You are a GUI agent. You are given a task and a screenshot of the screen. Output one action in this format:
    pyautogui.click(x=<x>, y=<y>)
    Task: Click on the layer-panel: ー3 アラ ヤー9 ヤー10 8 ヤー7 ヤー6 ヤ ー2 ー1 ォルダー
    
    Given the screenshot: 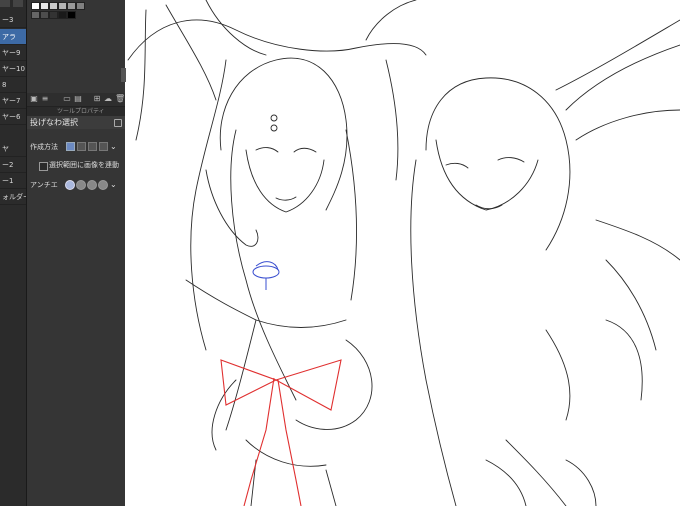 What is the action you would take?
    pyautogui.click(x=13, y=253)
    